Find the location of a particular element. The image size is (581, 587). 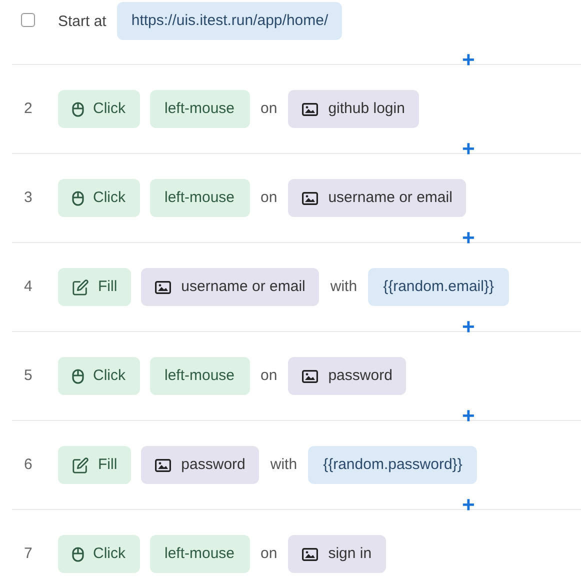

value-chip: {{random.password}} is located at coordinates (393, 465).